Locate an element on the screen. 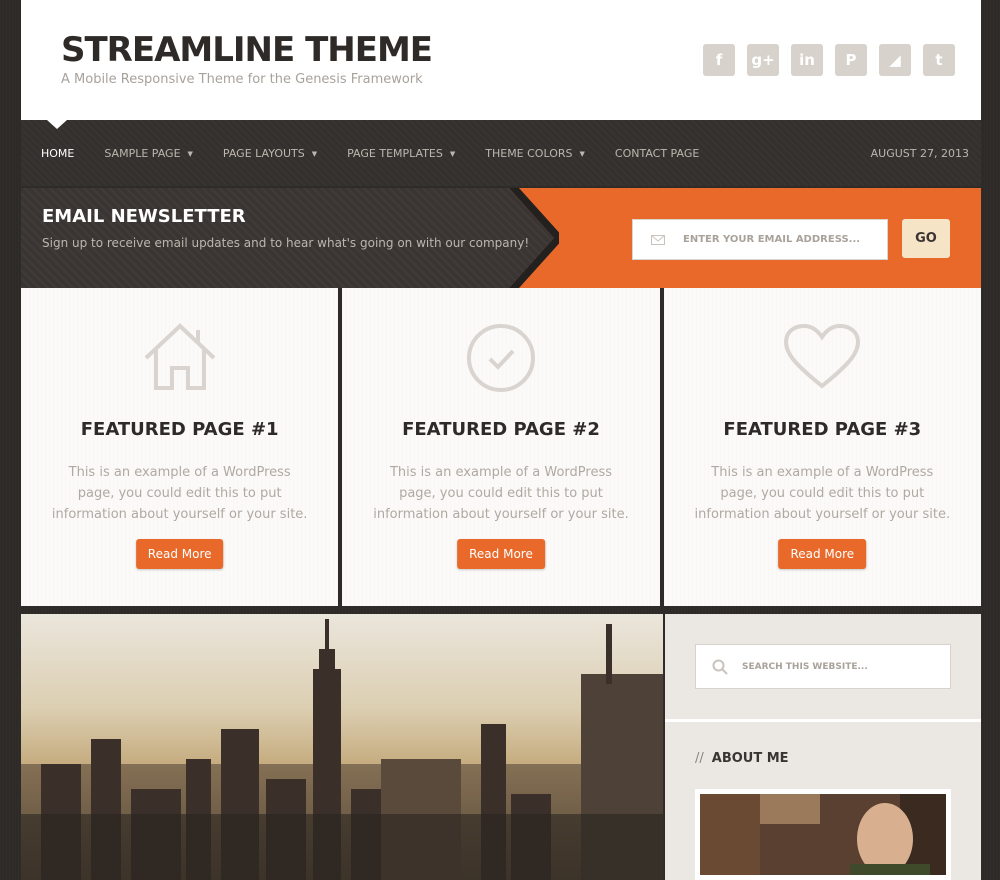  featured-page-title: FEATURED PAGE #3 is located at coordinates (822, 429).